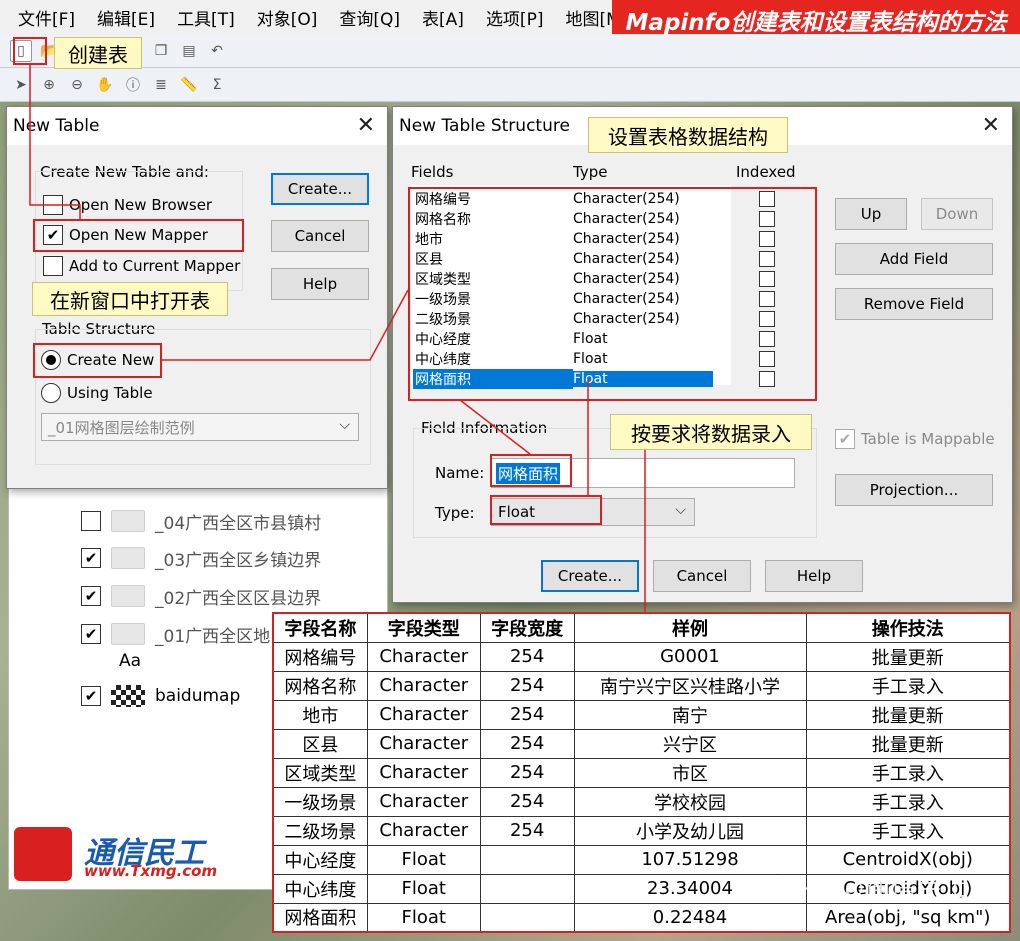 Image resolution: width=1020 pixels, height=941 pixels. Describe the element at coordinates (484, 126) in the screenshot. I see `dialog-title: New Table Structure` at that location.